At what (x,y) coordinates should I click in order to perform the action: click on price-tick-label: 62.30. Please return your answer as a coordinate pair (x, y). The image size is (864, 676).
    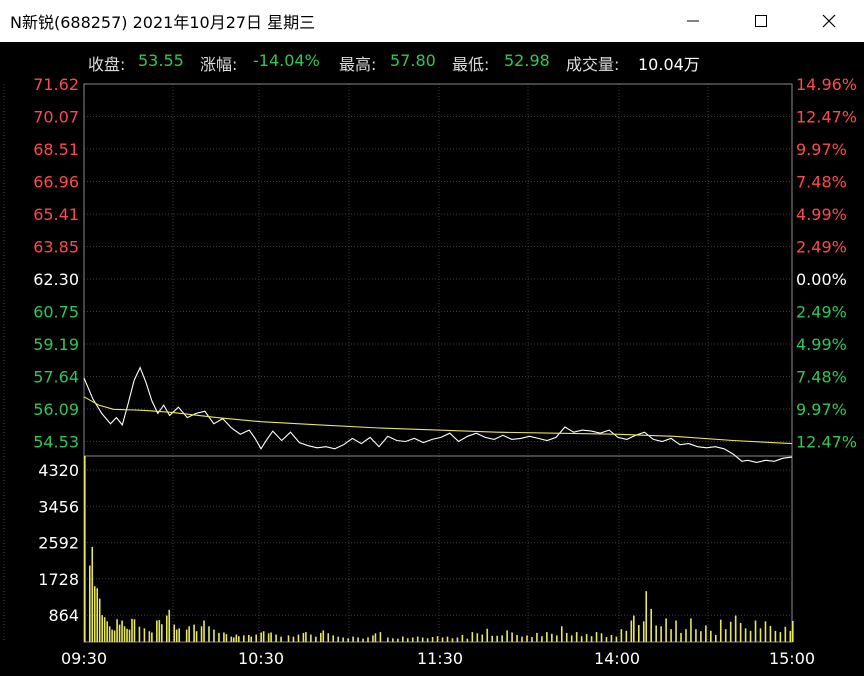
    Looking at the image, I should click on (56, 279).